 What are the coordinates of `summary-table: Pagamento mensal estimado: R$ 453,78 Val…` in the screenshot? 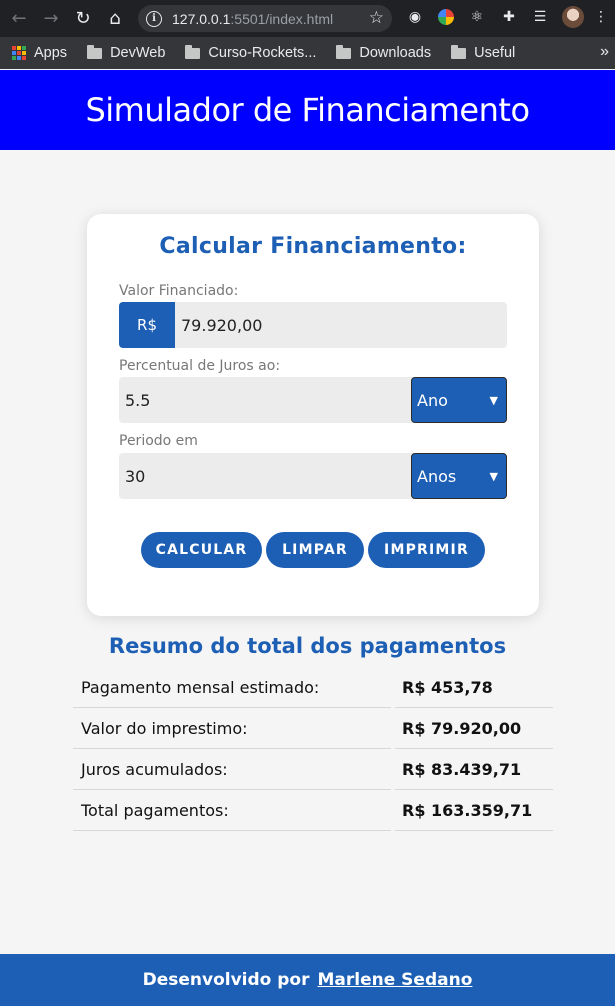 It's located at (313, 749).